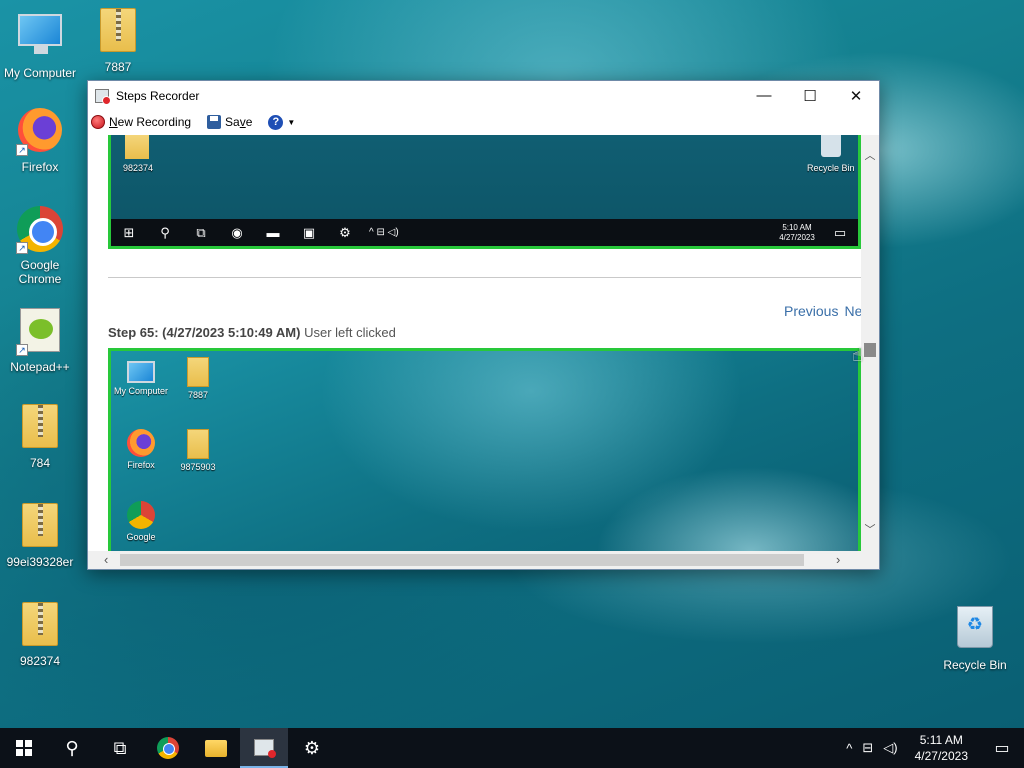  Describe the element at coordinates (870, 560) in the screenshot. I see `scrollbar-corner` at that location.